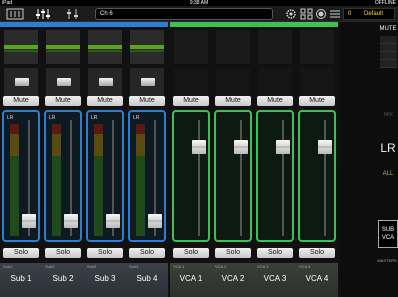 The height and width of the screenshot is (297, 398). I want to click on menu-icon, so click(335, 14).